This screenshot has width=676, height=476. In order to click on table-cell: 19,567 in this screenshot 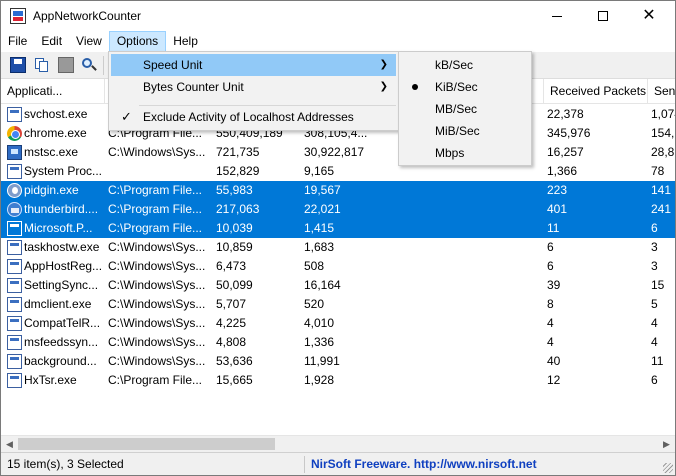, I will do `click(322, 190)`.